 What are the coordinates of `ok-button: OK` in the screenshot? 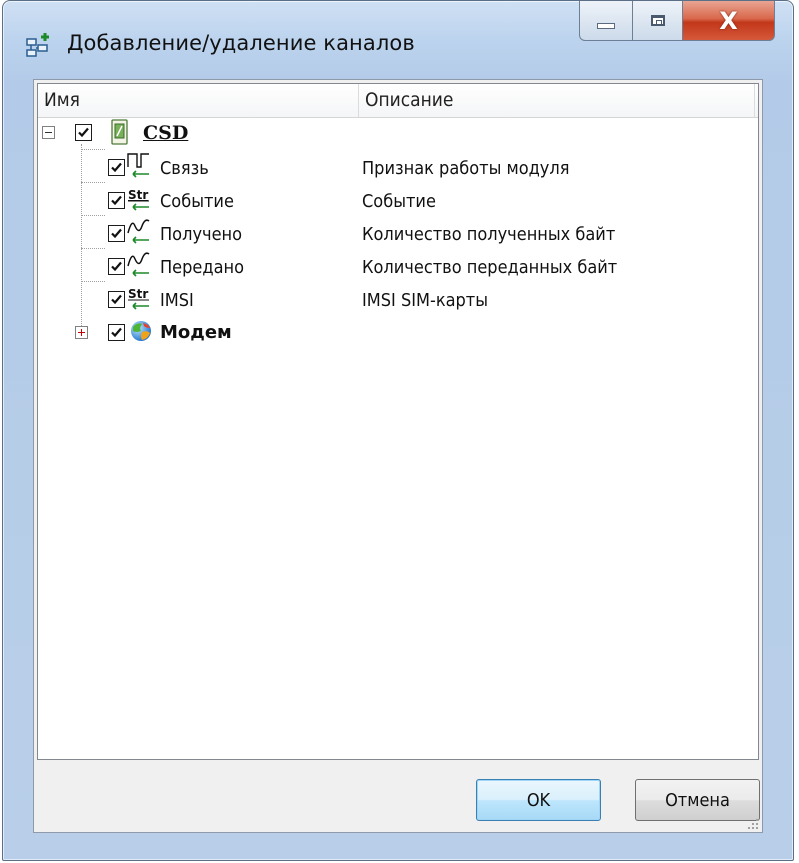 It's located at (538, 800).